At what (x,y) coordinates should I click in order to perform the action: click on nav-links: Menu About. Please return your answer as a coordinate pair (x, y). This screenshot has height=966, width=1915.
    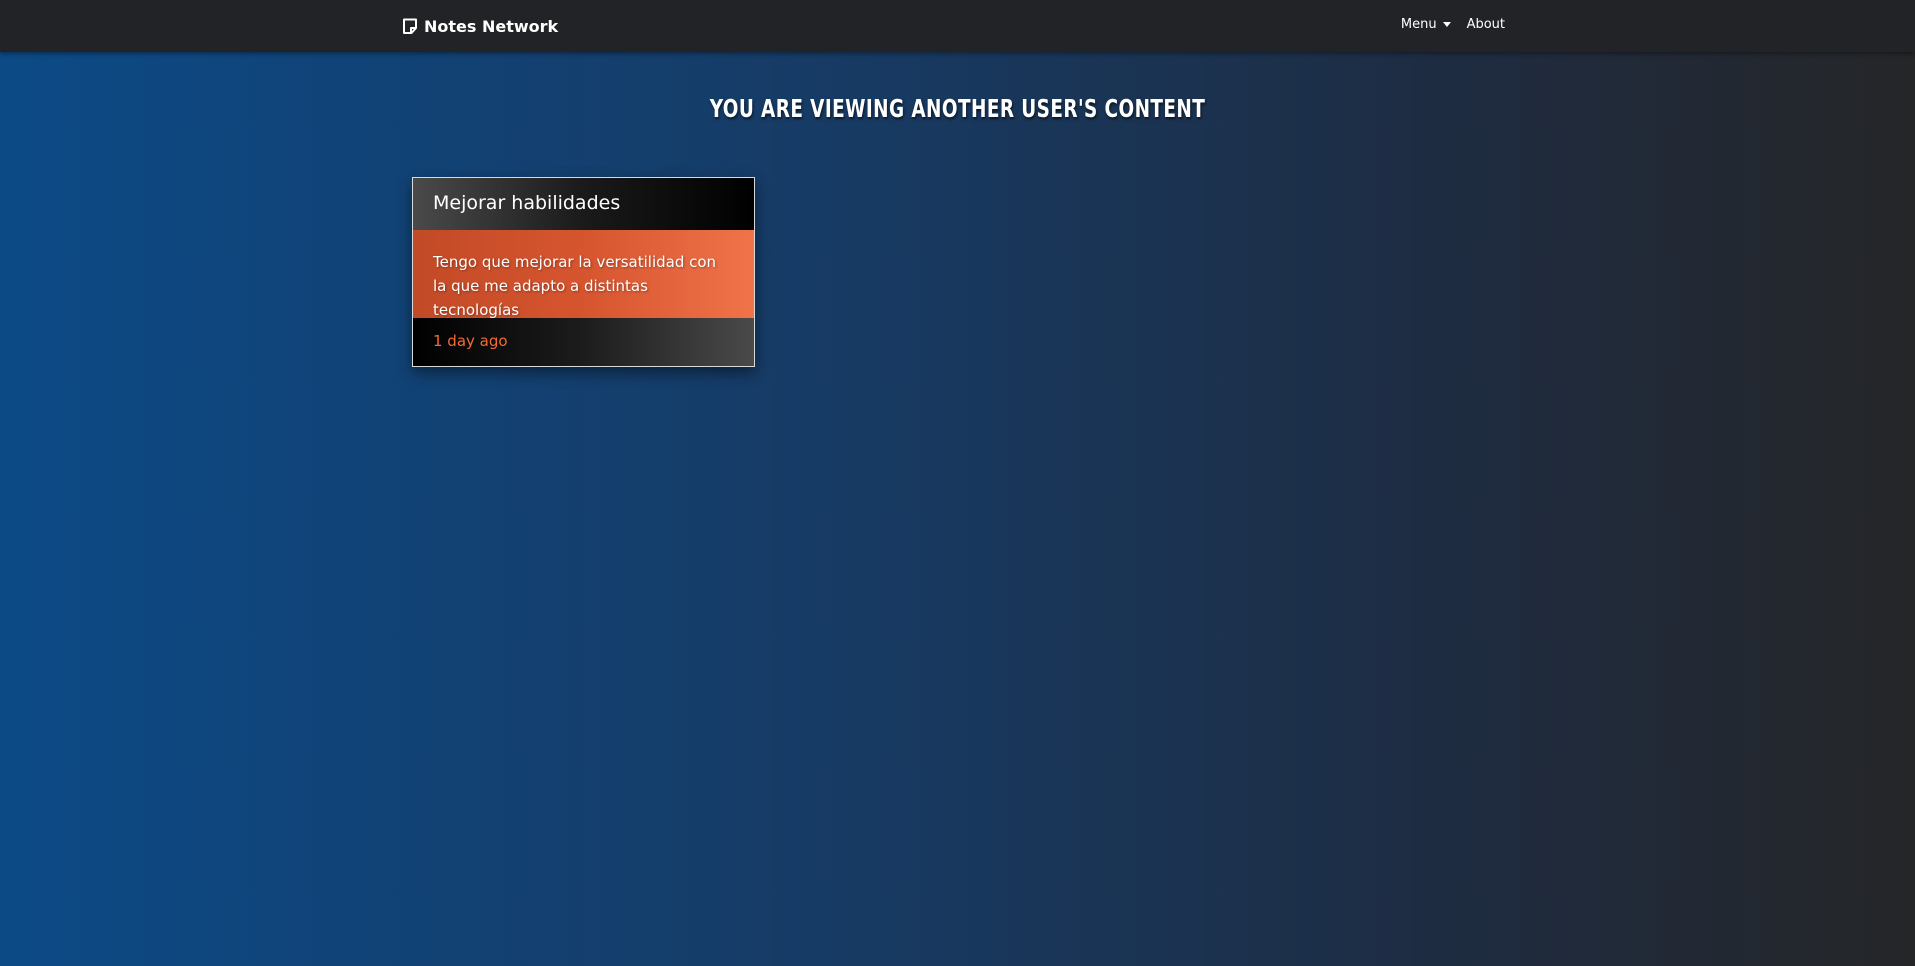
    Looking at the image, I should click on (1453, 24).